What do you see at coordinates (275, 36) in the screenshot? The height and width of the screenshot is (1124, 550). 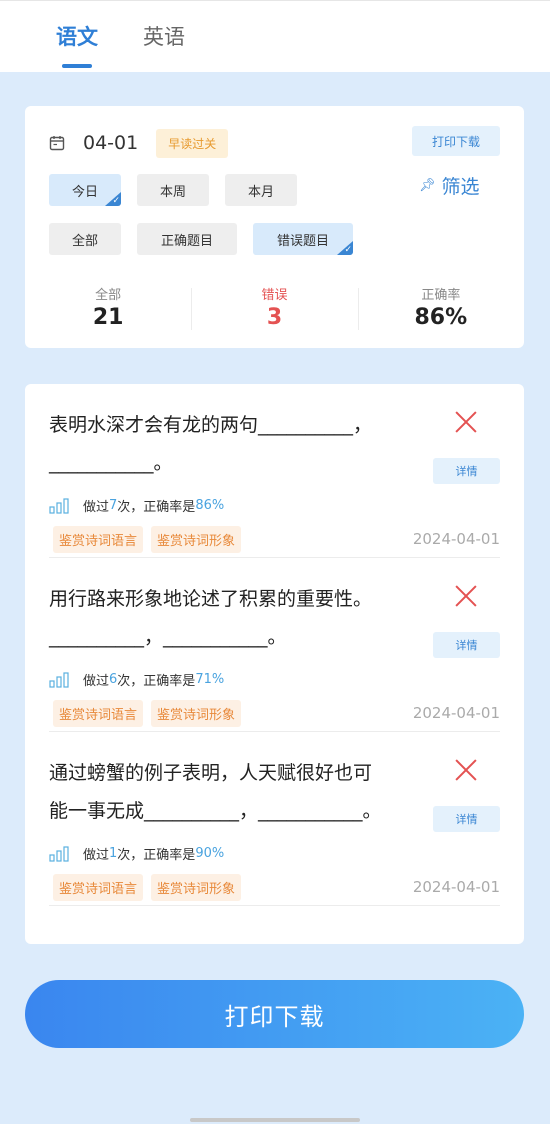 I see `top-tab-bar: 语文 英语` at bounding box center [275, 36].